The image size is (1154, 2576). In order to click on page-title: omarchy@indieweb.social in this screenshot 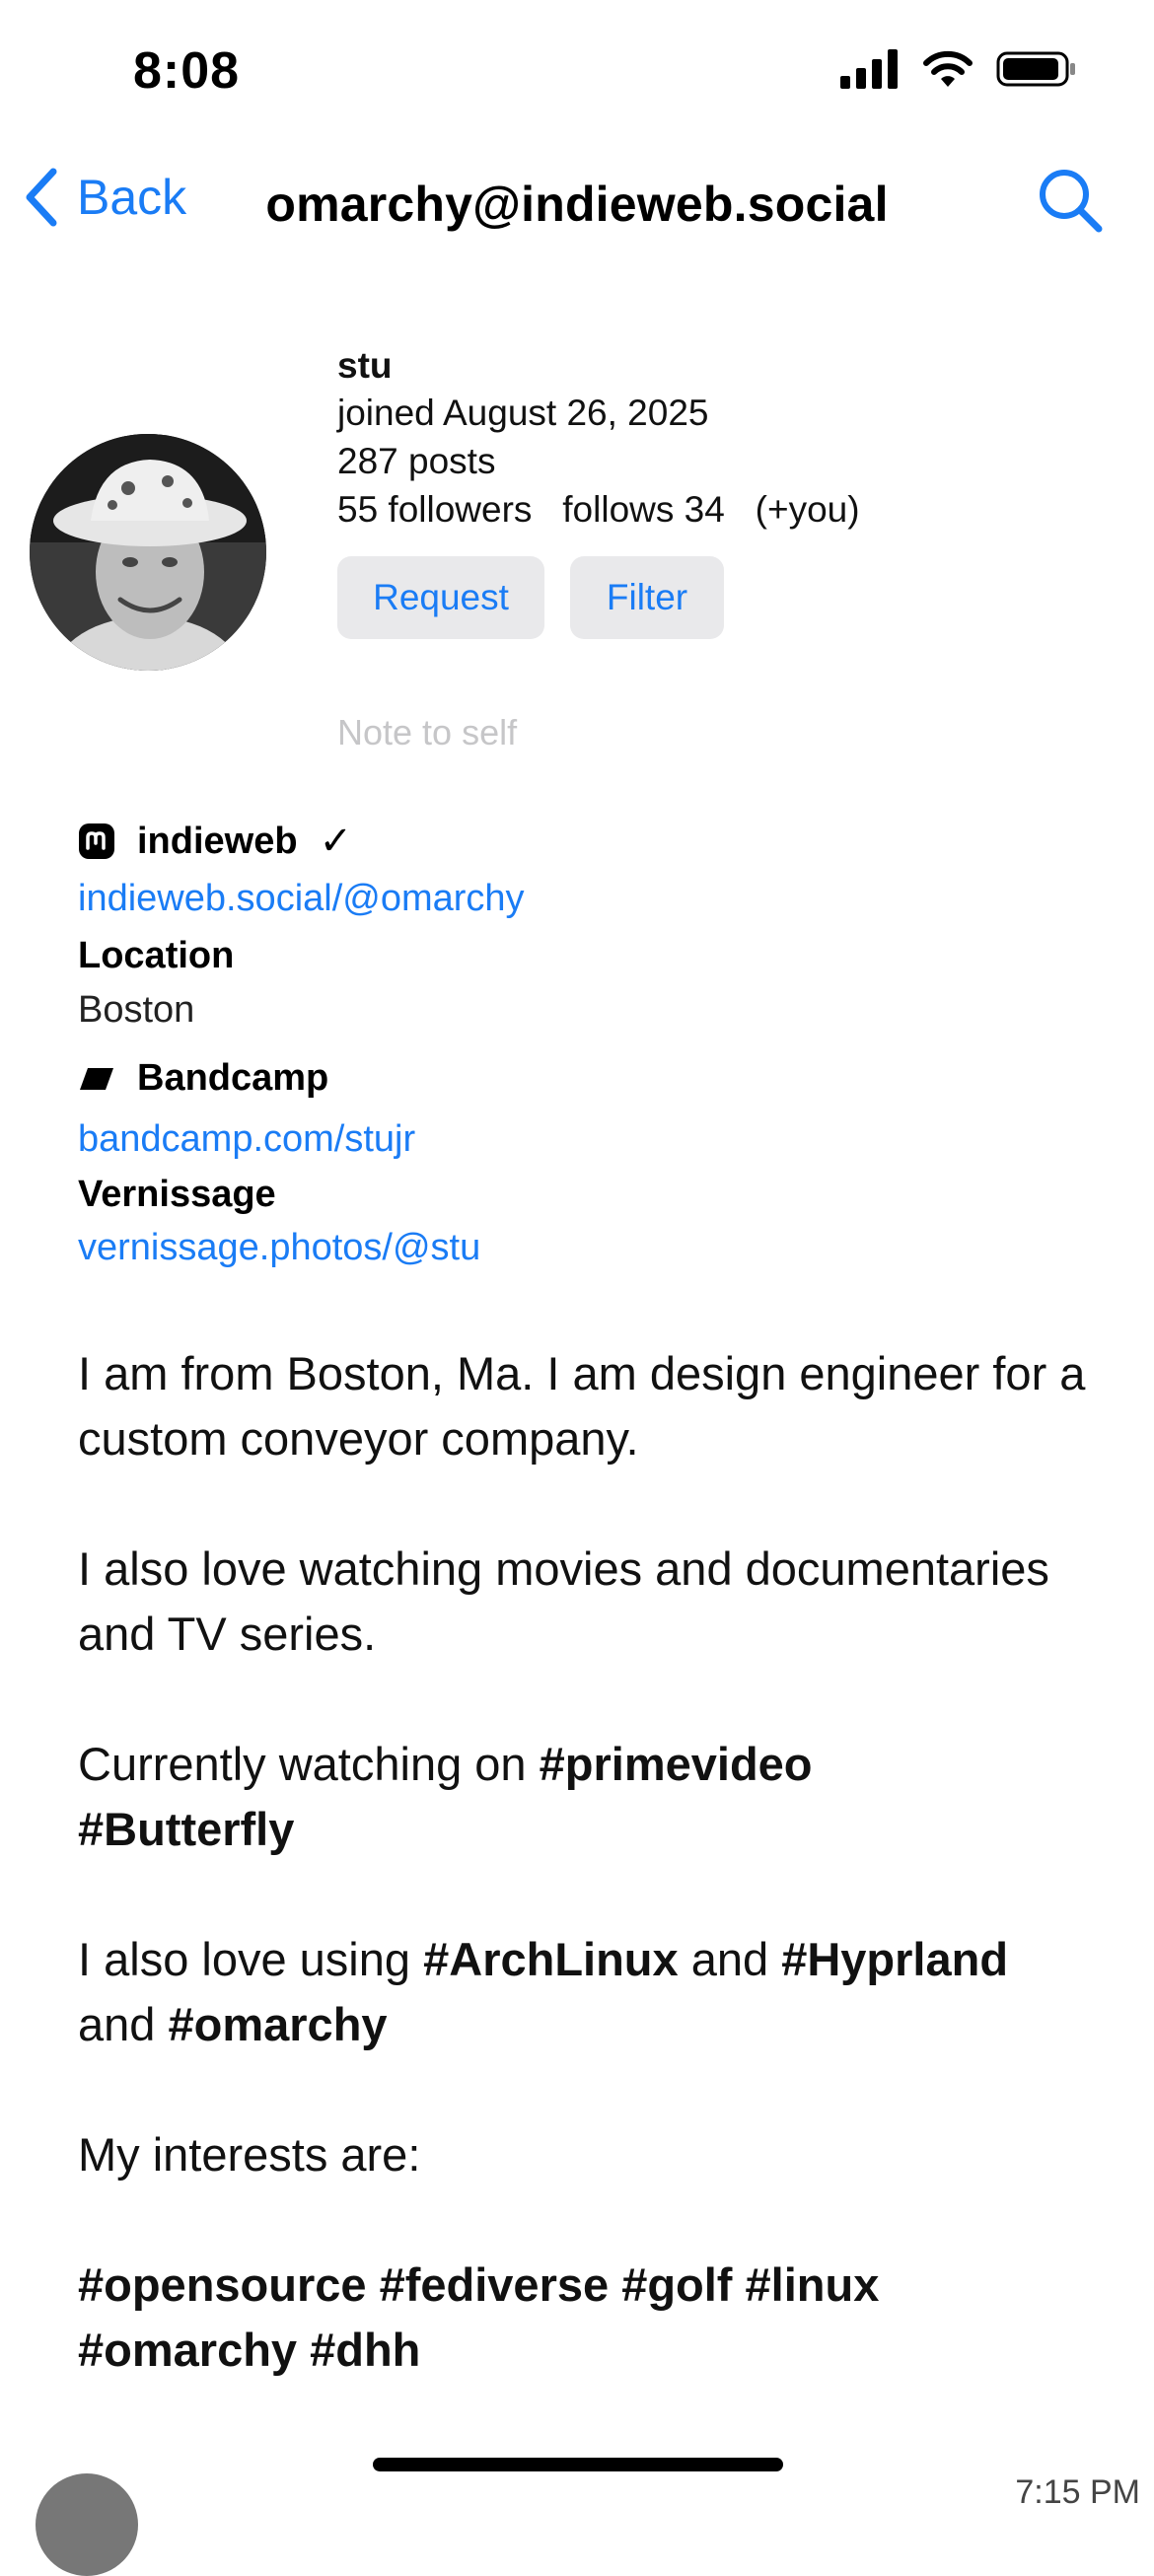, I will do `click(577, 204)`.